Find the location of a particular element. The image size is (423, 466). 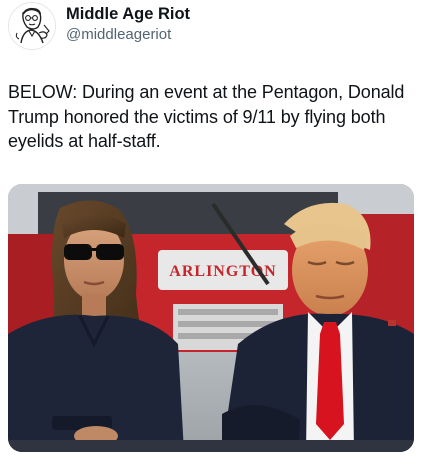

author-display-name: Middle Age Riot is located at coordinates (128, 14).